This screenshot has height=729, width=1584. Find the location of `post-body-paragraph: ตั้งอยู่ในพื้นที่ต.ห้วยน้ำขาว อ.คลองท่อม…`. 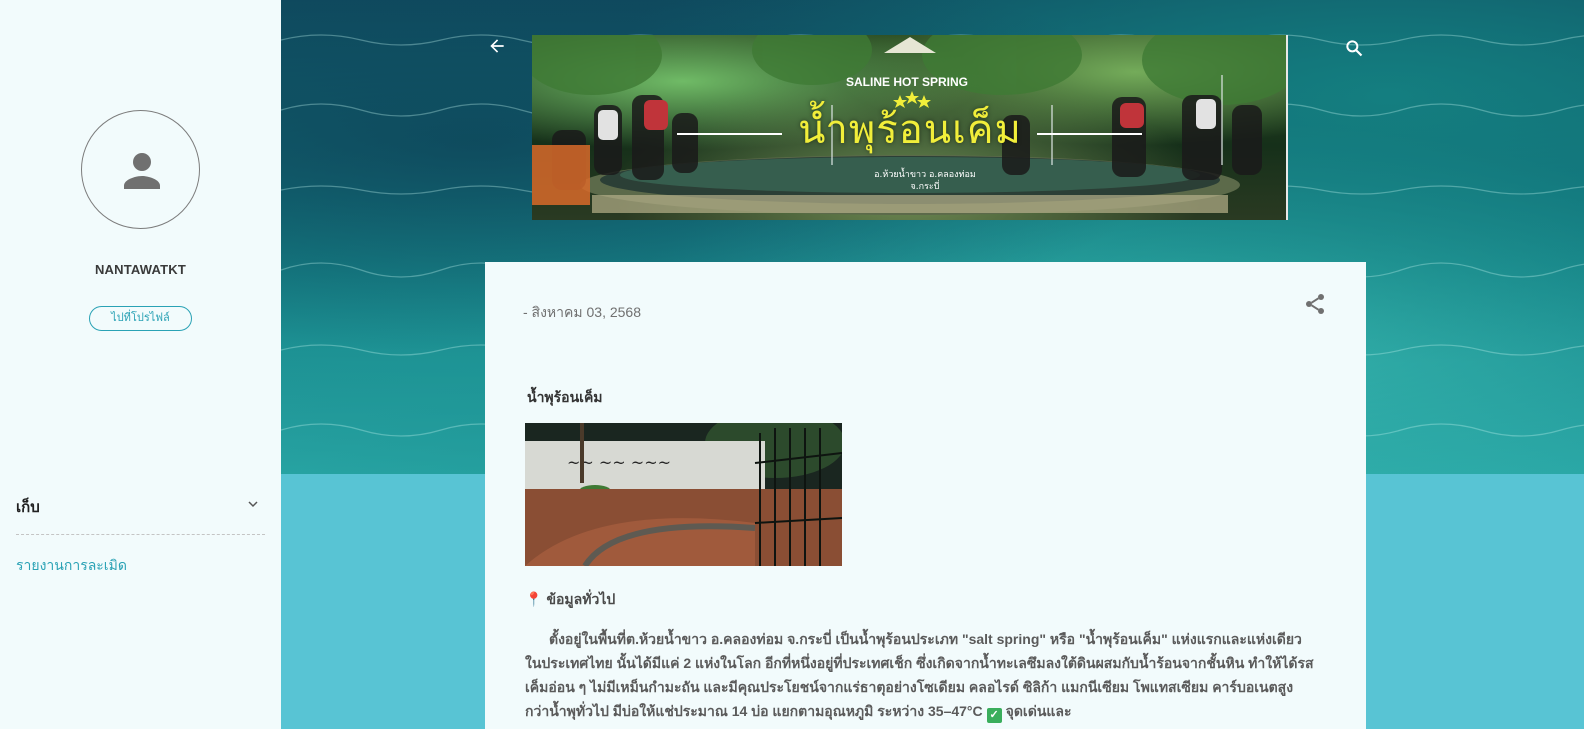

post-body-paragraph: ตั้งอยู่ในพื้นที่ต.ห้วยน้ำขาว อ.คลองท่อม… is located at coordinates (920, 675).